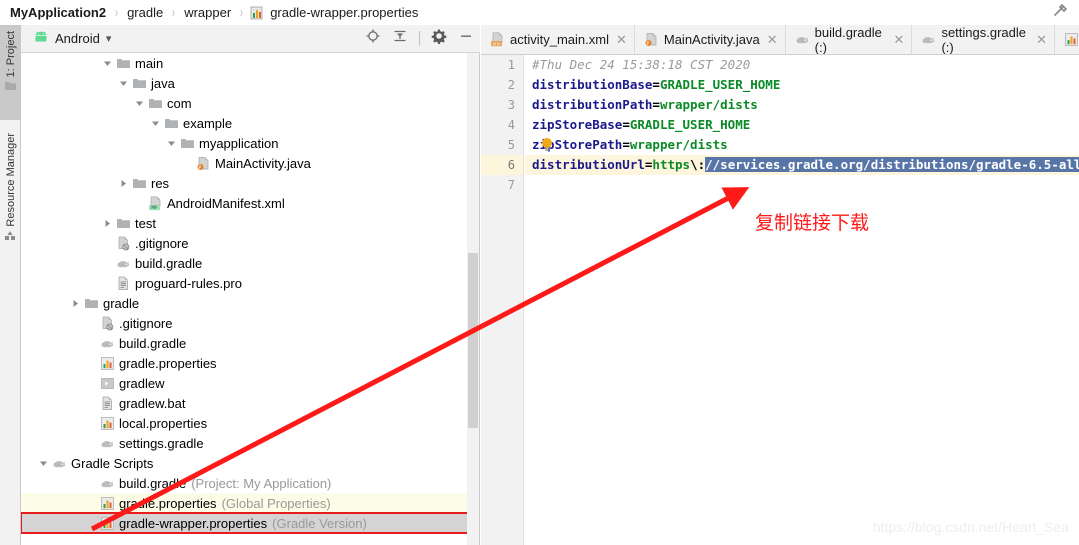 This screenshot has width=1079, height=545. I want to click on tree-row-label: example, so click(208, 123).